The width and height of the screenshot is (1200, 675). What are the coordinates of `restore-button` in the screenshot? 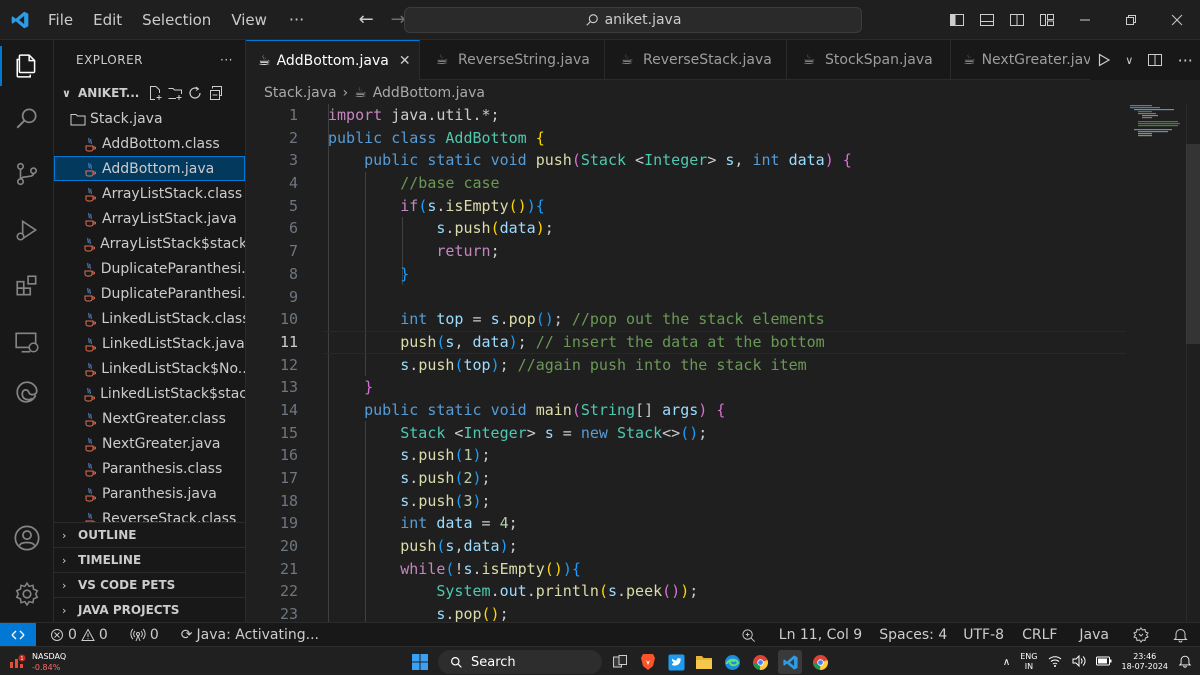 It's located at (1131, 20).